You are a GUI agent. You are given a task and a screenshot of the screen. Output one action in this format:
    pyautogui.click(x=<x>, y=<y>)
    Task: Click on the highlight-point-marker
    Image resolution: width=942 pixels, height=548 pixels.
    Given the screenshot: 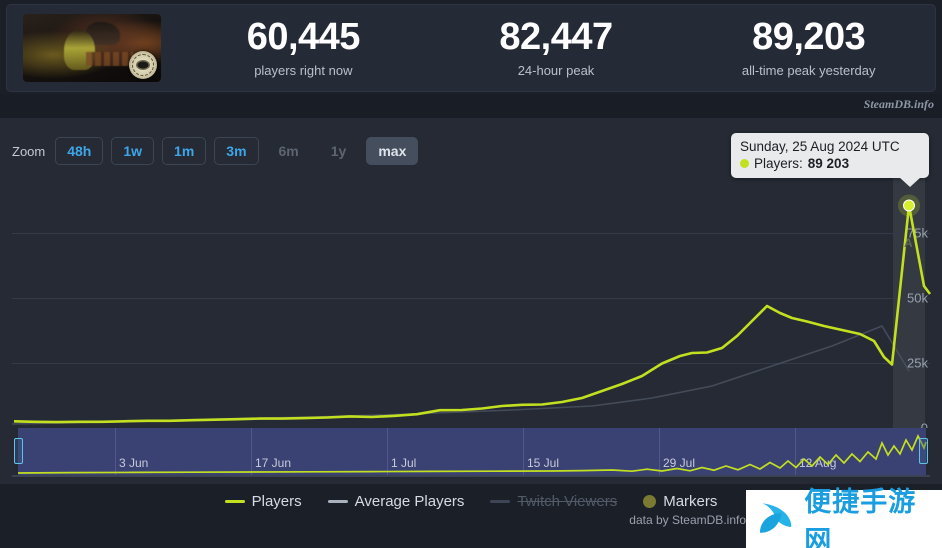 What is the action you would take?
    pyautogui.click(x=909, y=205)
    